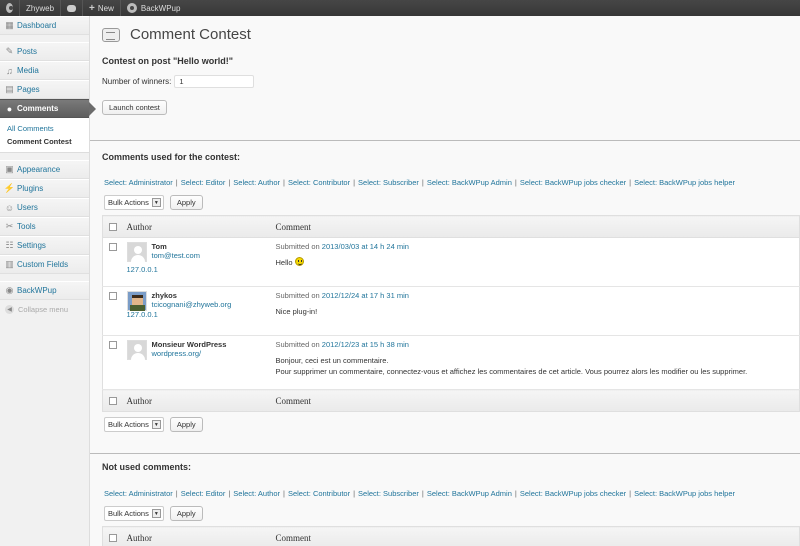 The height and width of the screenshot is (546, 800). I want to click on page-title: Comment Contest, so click(190, 34).